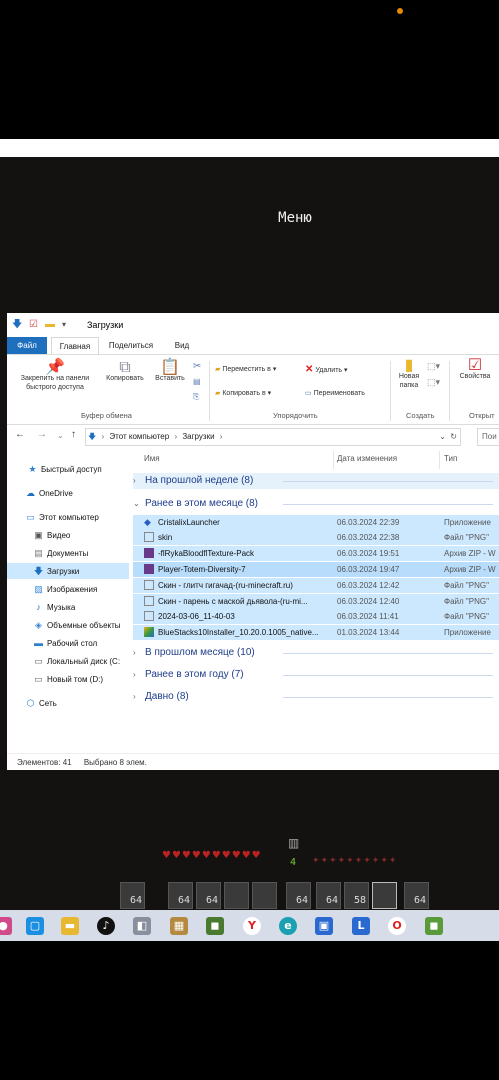 Image resolution: width=499 pixels, height=1080 pixels. What do you see at coordinates (17, 325) in the screenshot?
I see `down-arrow-icon: 🡇` at bounding box center [17, 325].